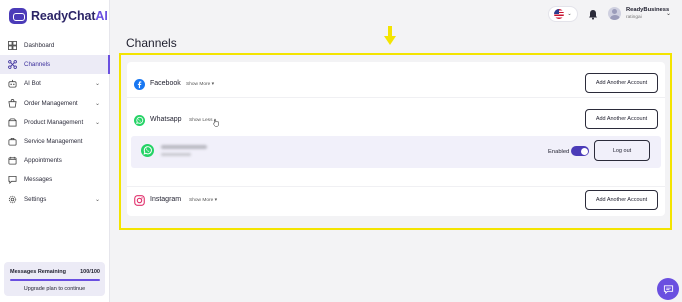  Describe the element at coordinates (390, 35) in the screenshot. I see `arrow-down-icon` at that location.